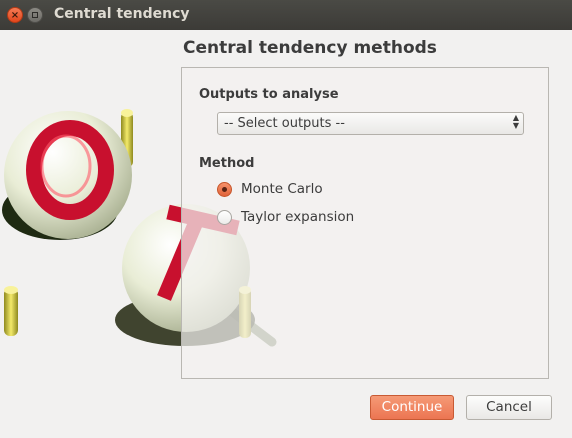 The width and height of the screenshot is (572, 438). I want to click on window-minimize-button, so click(35, 15).